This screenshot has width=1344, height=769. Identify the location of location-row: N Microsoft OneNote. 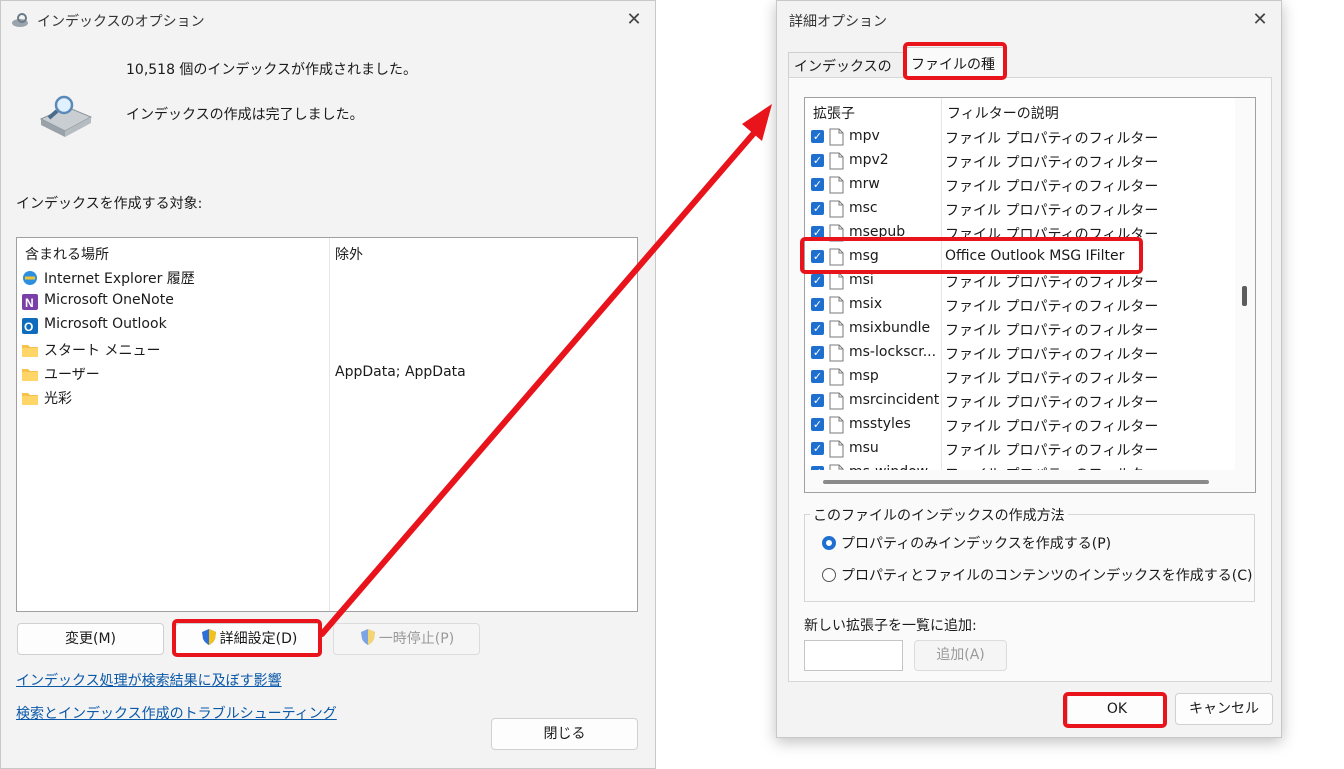
(327, 302).